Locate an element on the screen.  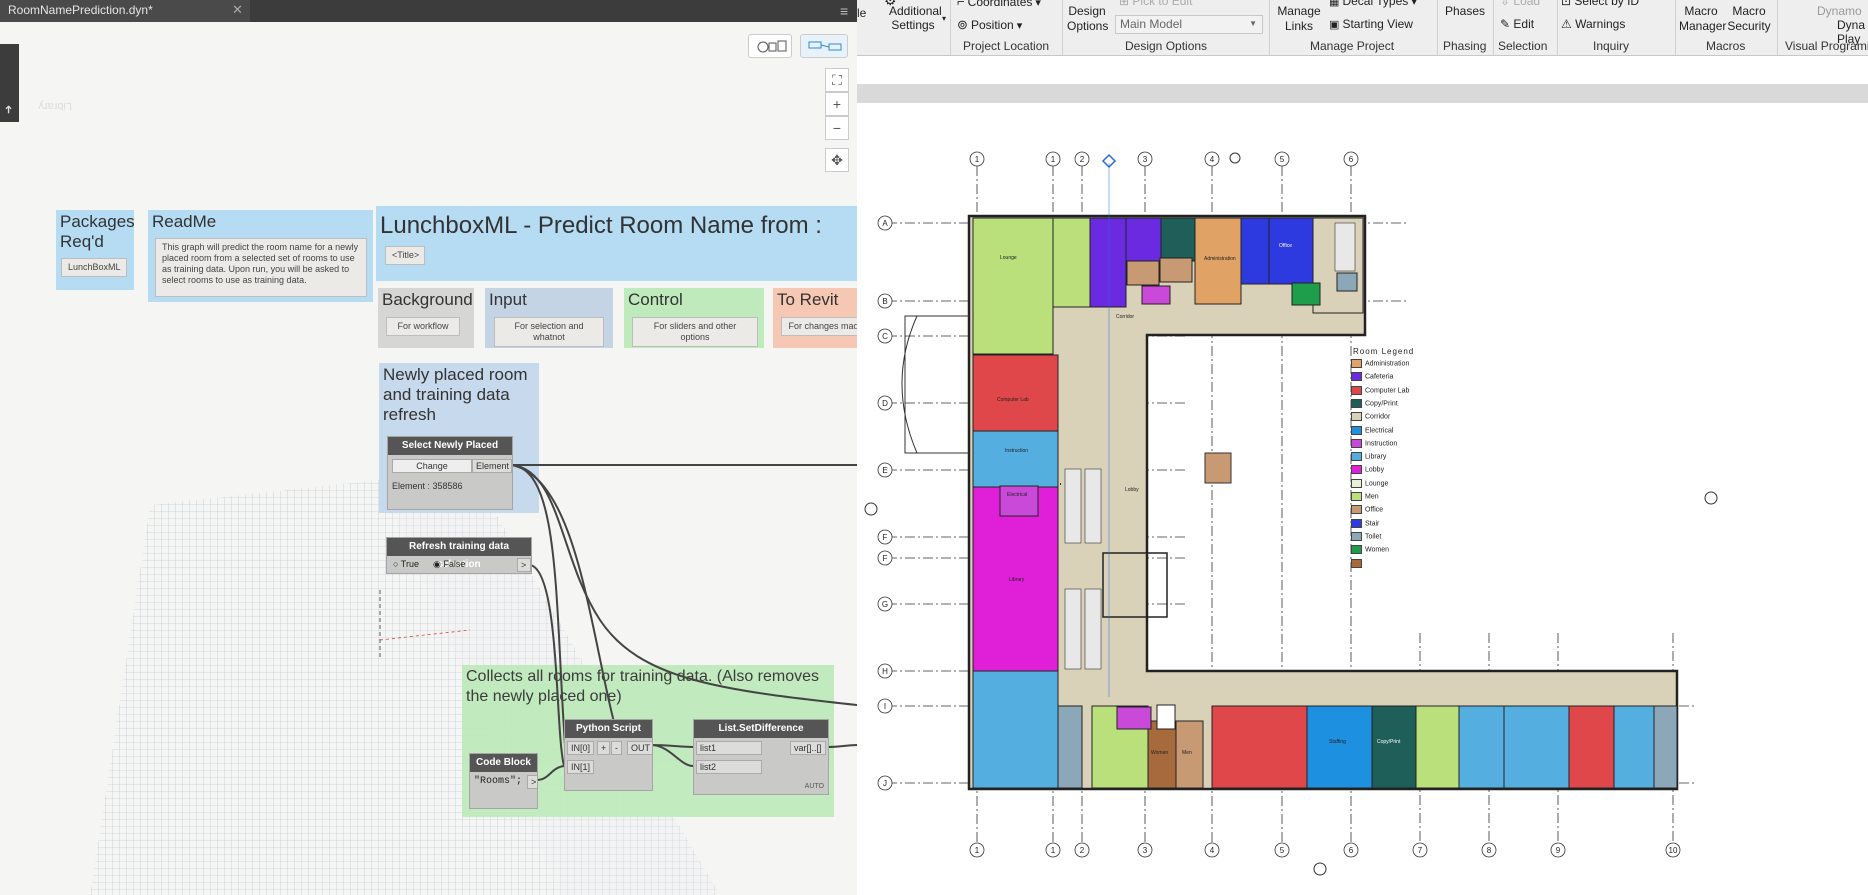
node-value: Element : 358586 is located at coordinates (427, 486).